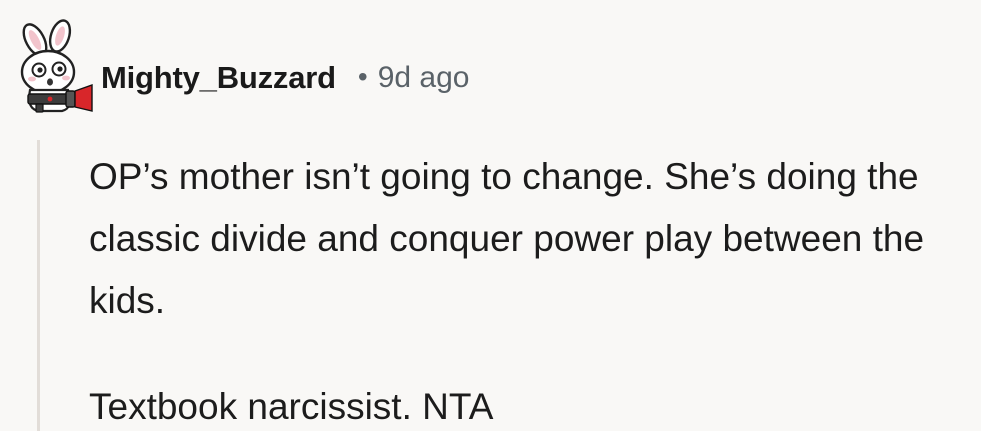  I want to click on author-username: Mighty_Buzzard, so click(218, 78).